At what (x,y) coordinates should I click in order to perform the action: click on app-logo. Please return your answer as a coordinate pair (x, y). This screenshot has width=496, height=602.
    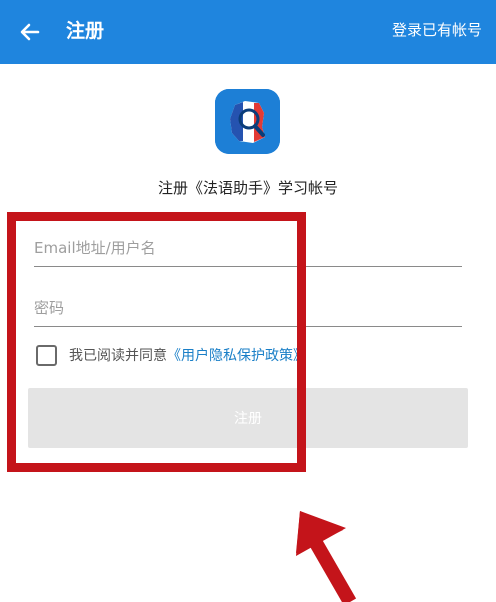
    Looking at the image, I should click on (247, 121).